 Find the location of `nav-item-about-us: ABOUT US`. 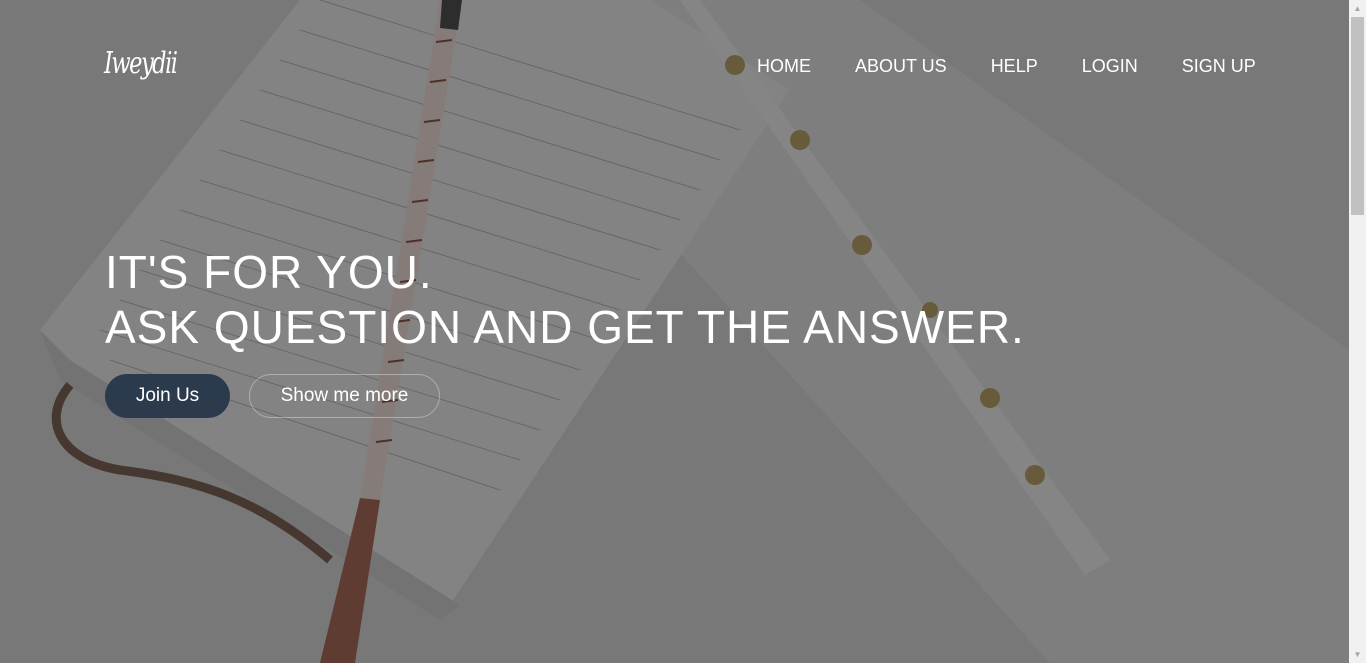

nav-item-about-us: ABOUT US is located at coordinates (901, 66).